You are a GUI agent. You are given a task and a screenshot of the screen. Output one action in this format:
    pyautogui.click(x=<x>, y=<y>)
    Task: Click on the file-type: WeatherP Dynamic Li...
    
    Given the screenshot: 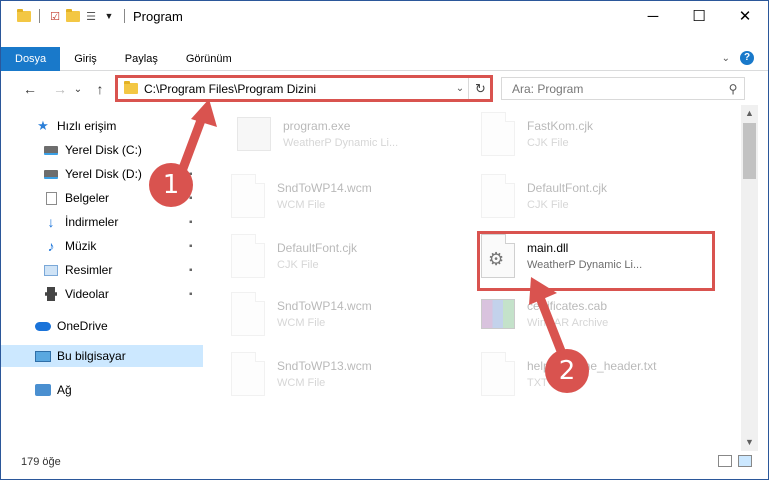 What is the action you would take?
    pyautogui.click(x=341, y=143)
    